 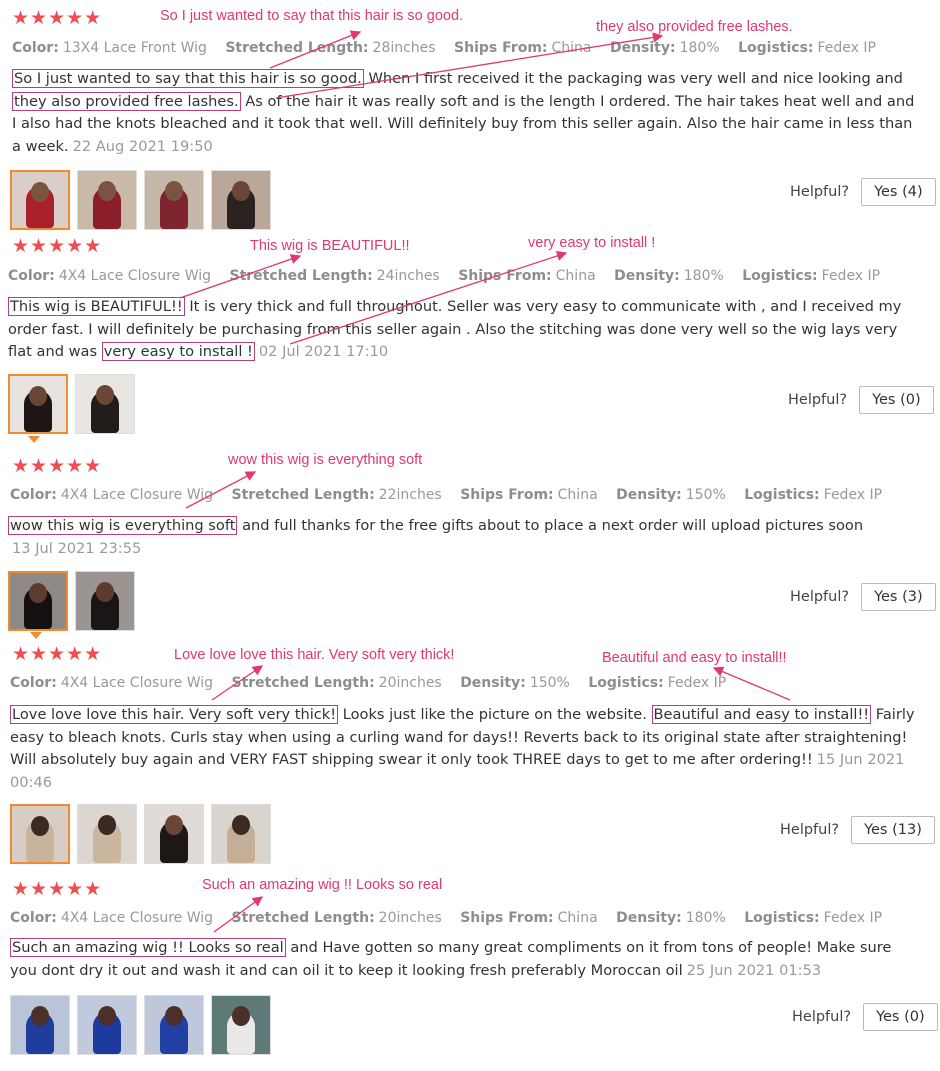 What do you see at coordinates (330, 246) in the screenshot?
I see `annotation-label: This wig is BEAUTIFUL!!` at bounding box center [330, 246].